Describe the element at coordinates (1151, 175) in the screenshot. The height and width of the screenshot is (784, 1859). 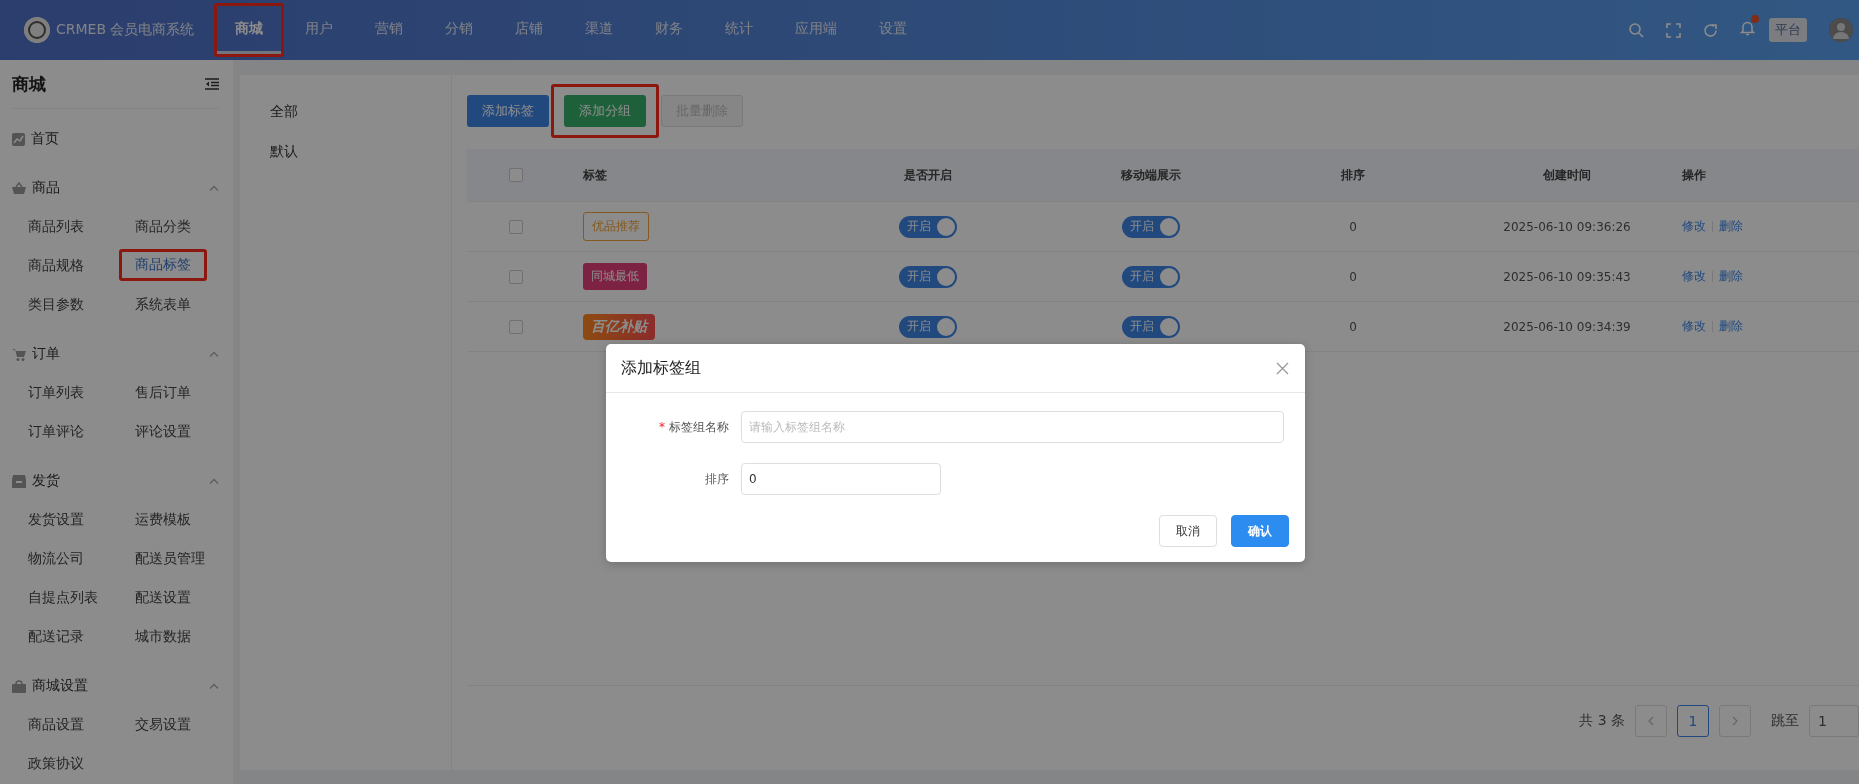
I see `column-header: 移动端展示` at that location.